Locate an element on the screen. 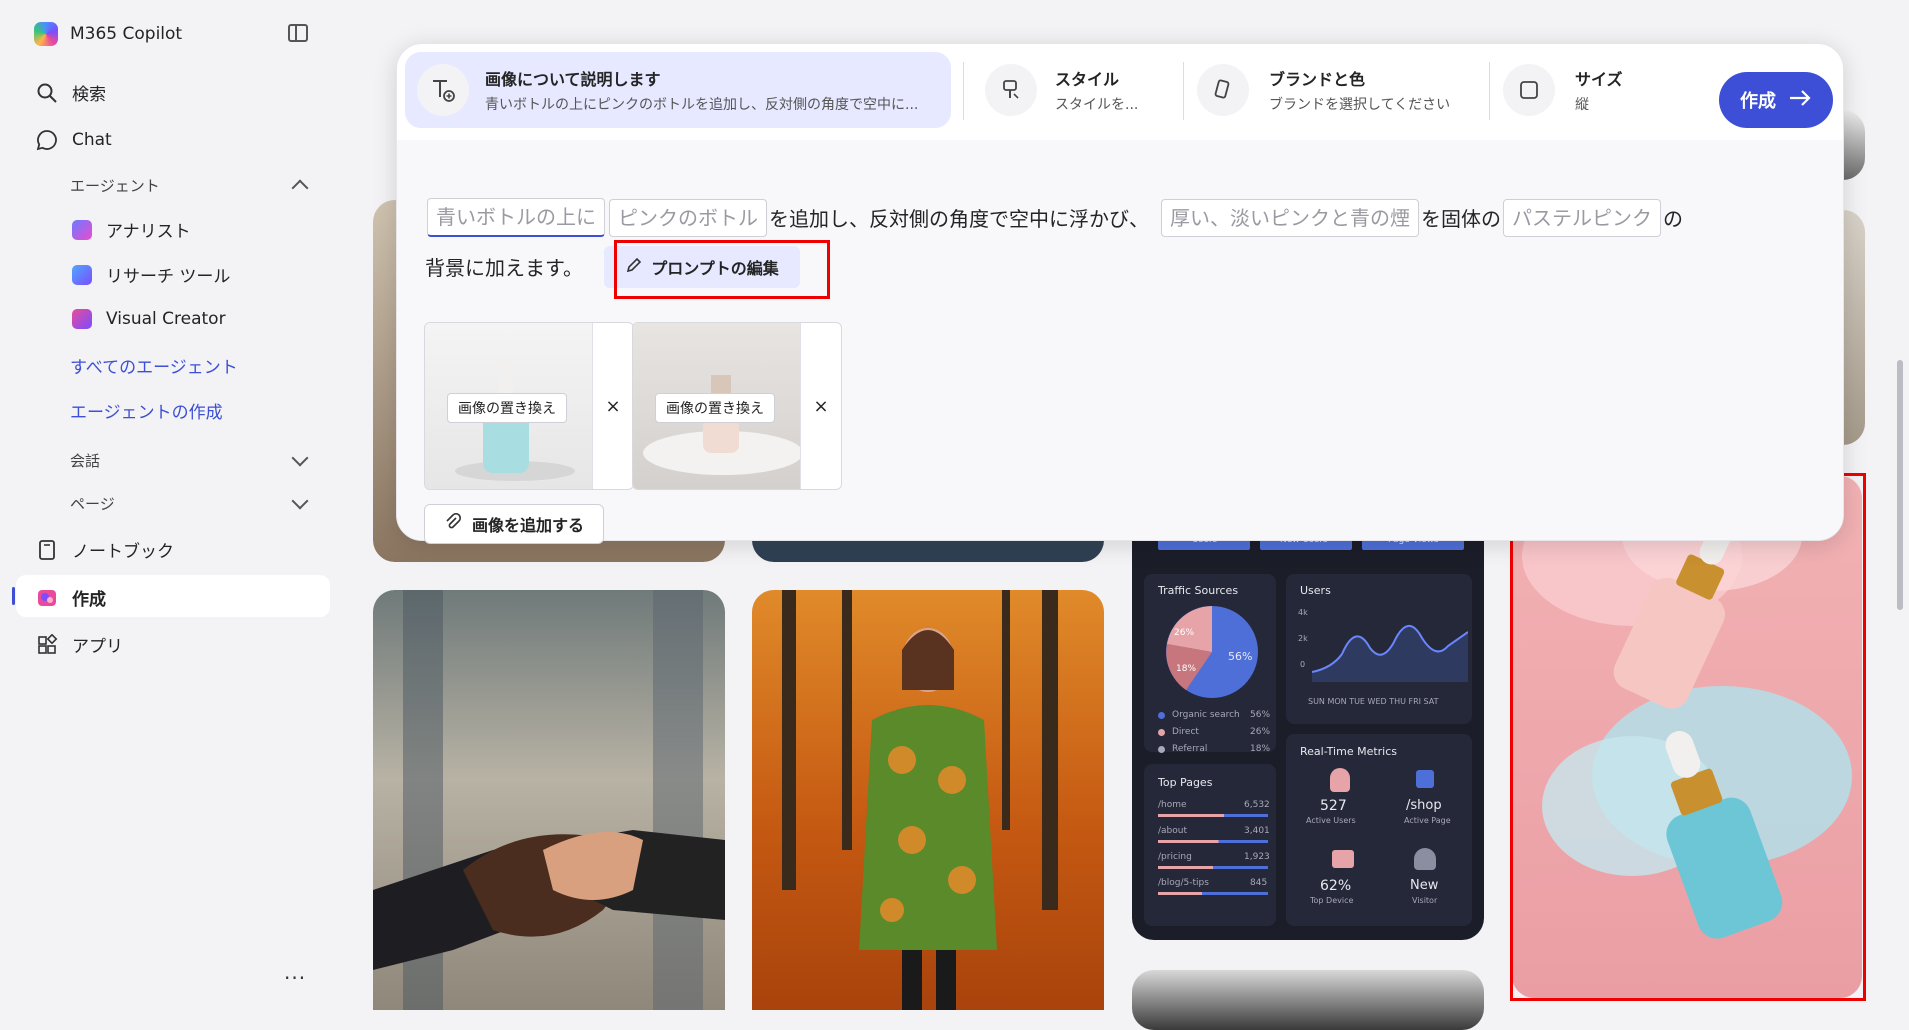  sidebar-item-label: 作成 is located at coordinates (89, 600).